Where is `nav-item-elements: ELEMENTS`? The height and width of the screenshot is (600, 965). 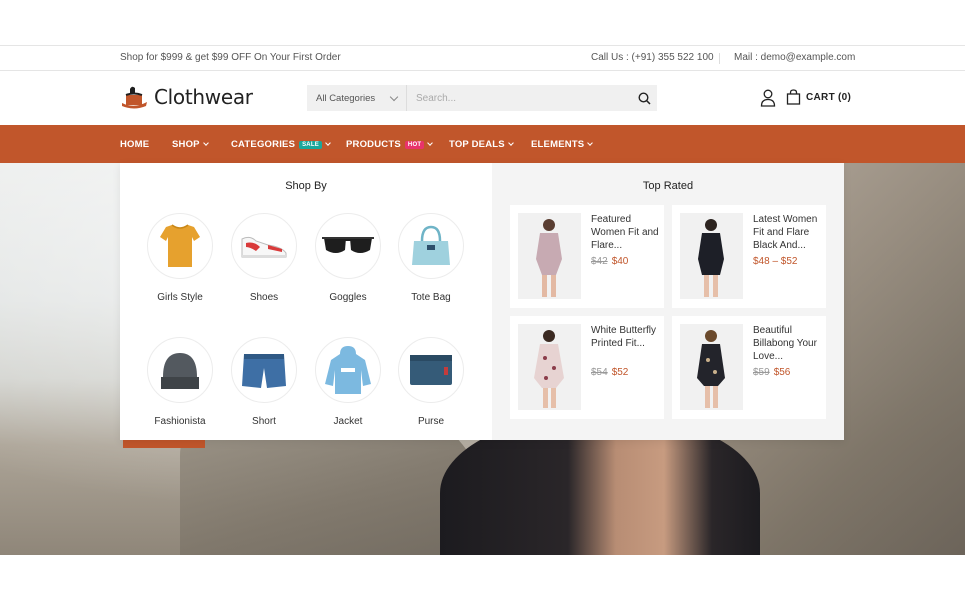
nav-item-elements: ELEMENTS is located at coordinates (562, 144).